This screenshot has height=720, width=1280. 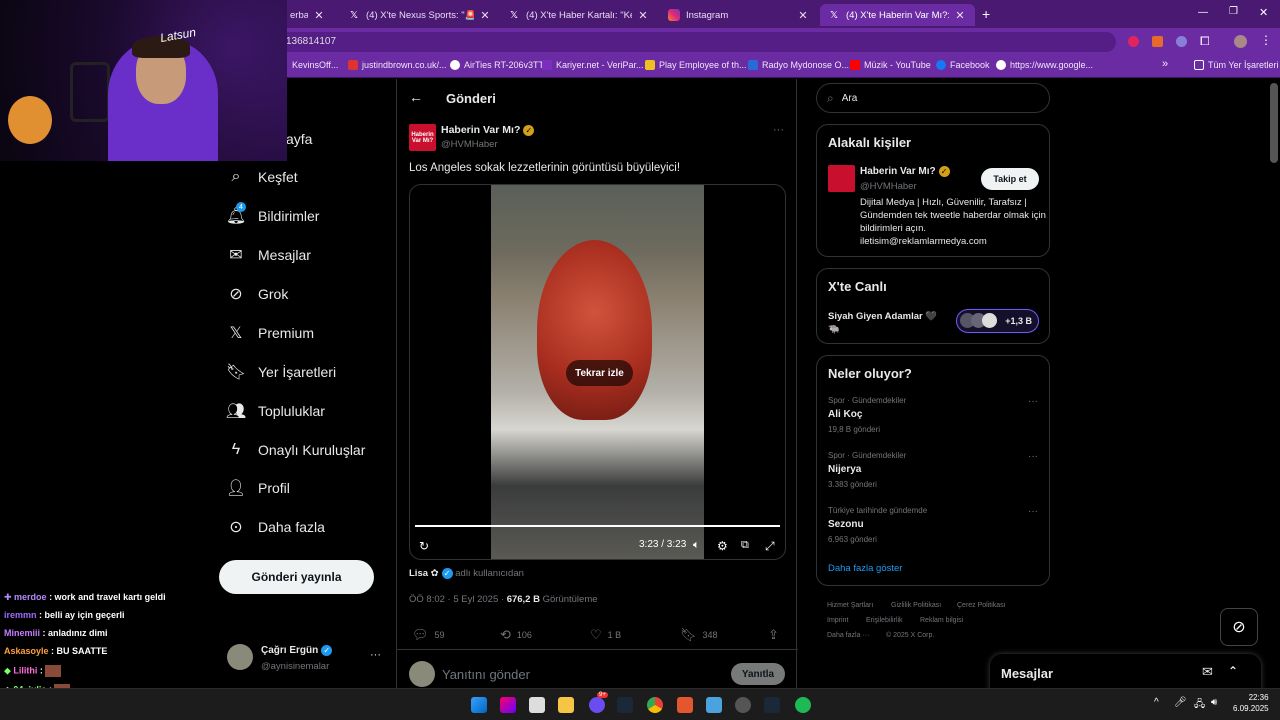 I want to click on bookmark-stat: 🔖︎ 348, so click(x=699, y=635).